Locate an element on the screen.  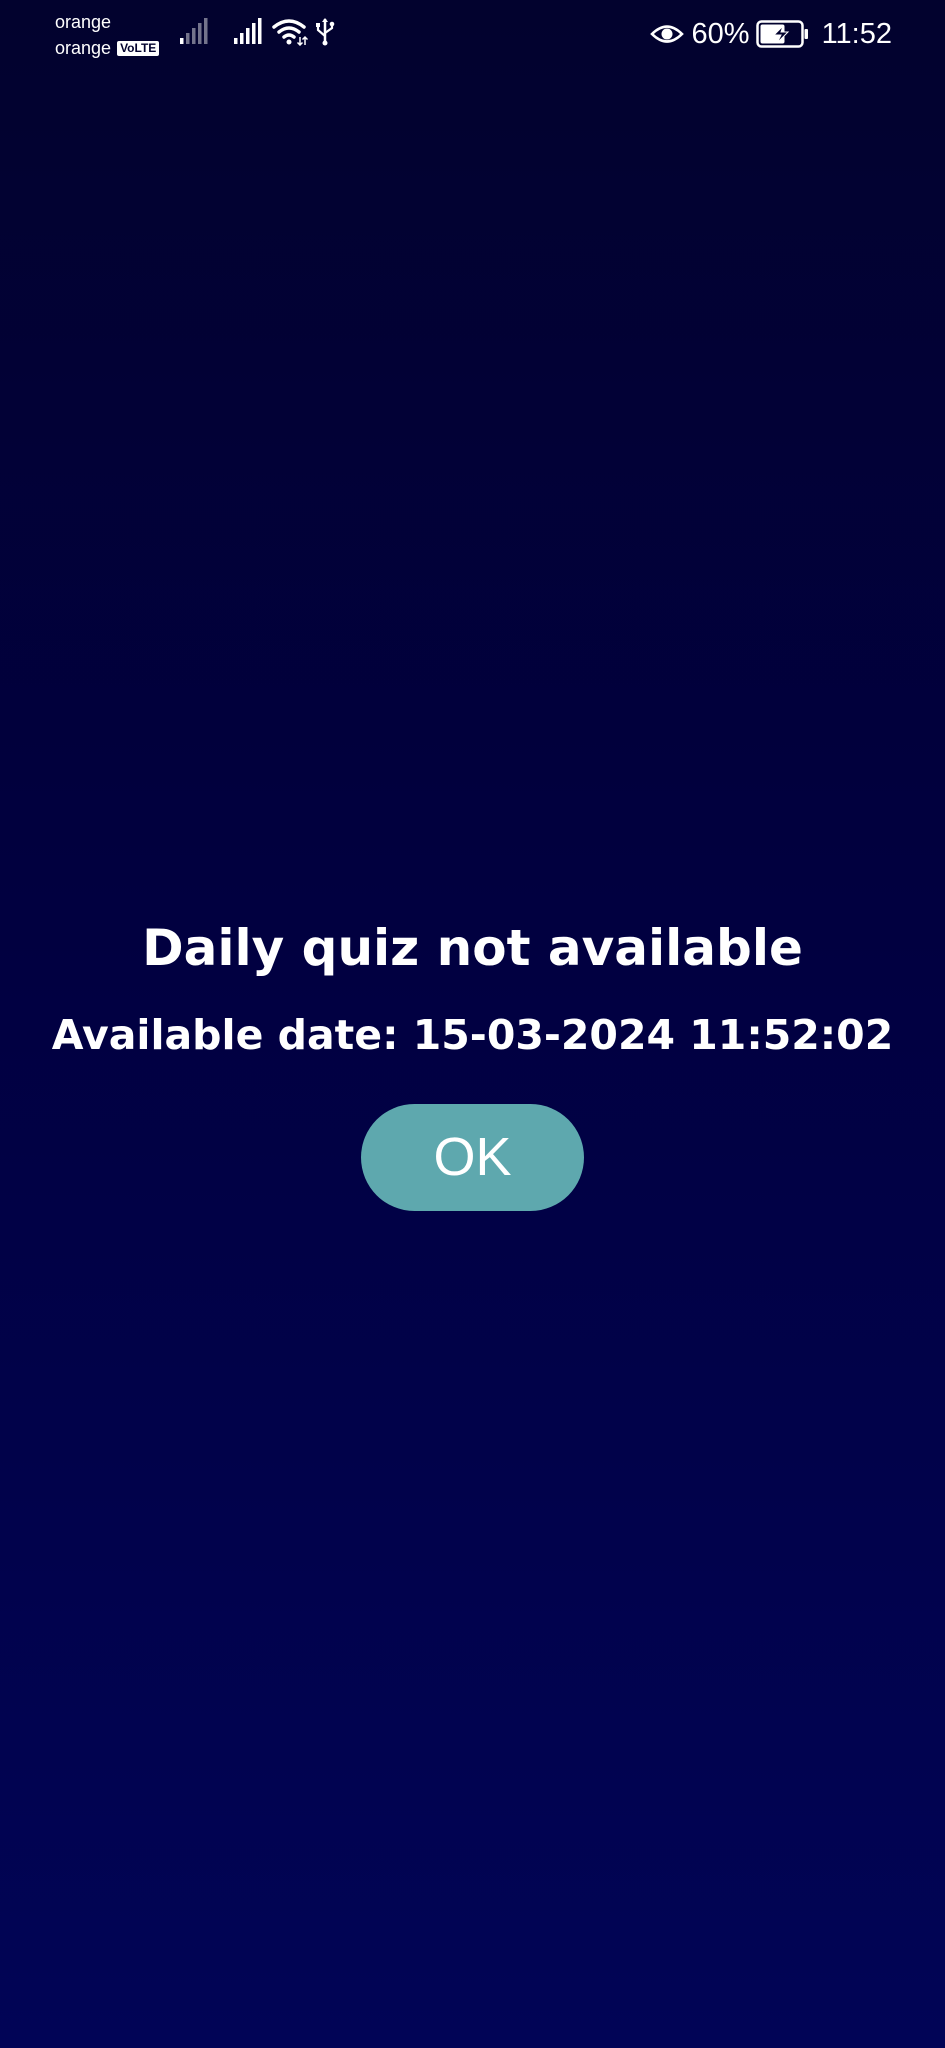
status-right: 60% 11:52 is located at coordinates (770, 34).